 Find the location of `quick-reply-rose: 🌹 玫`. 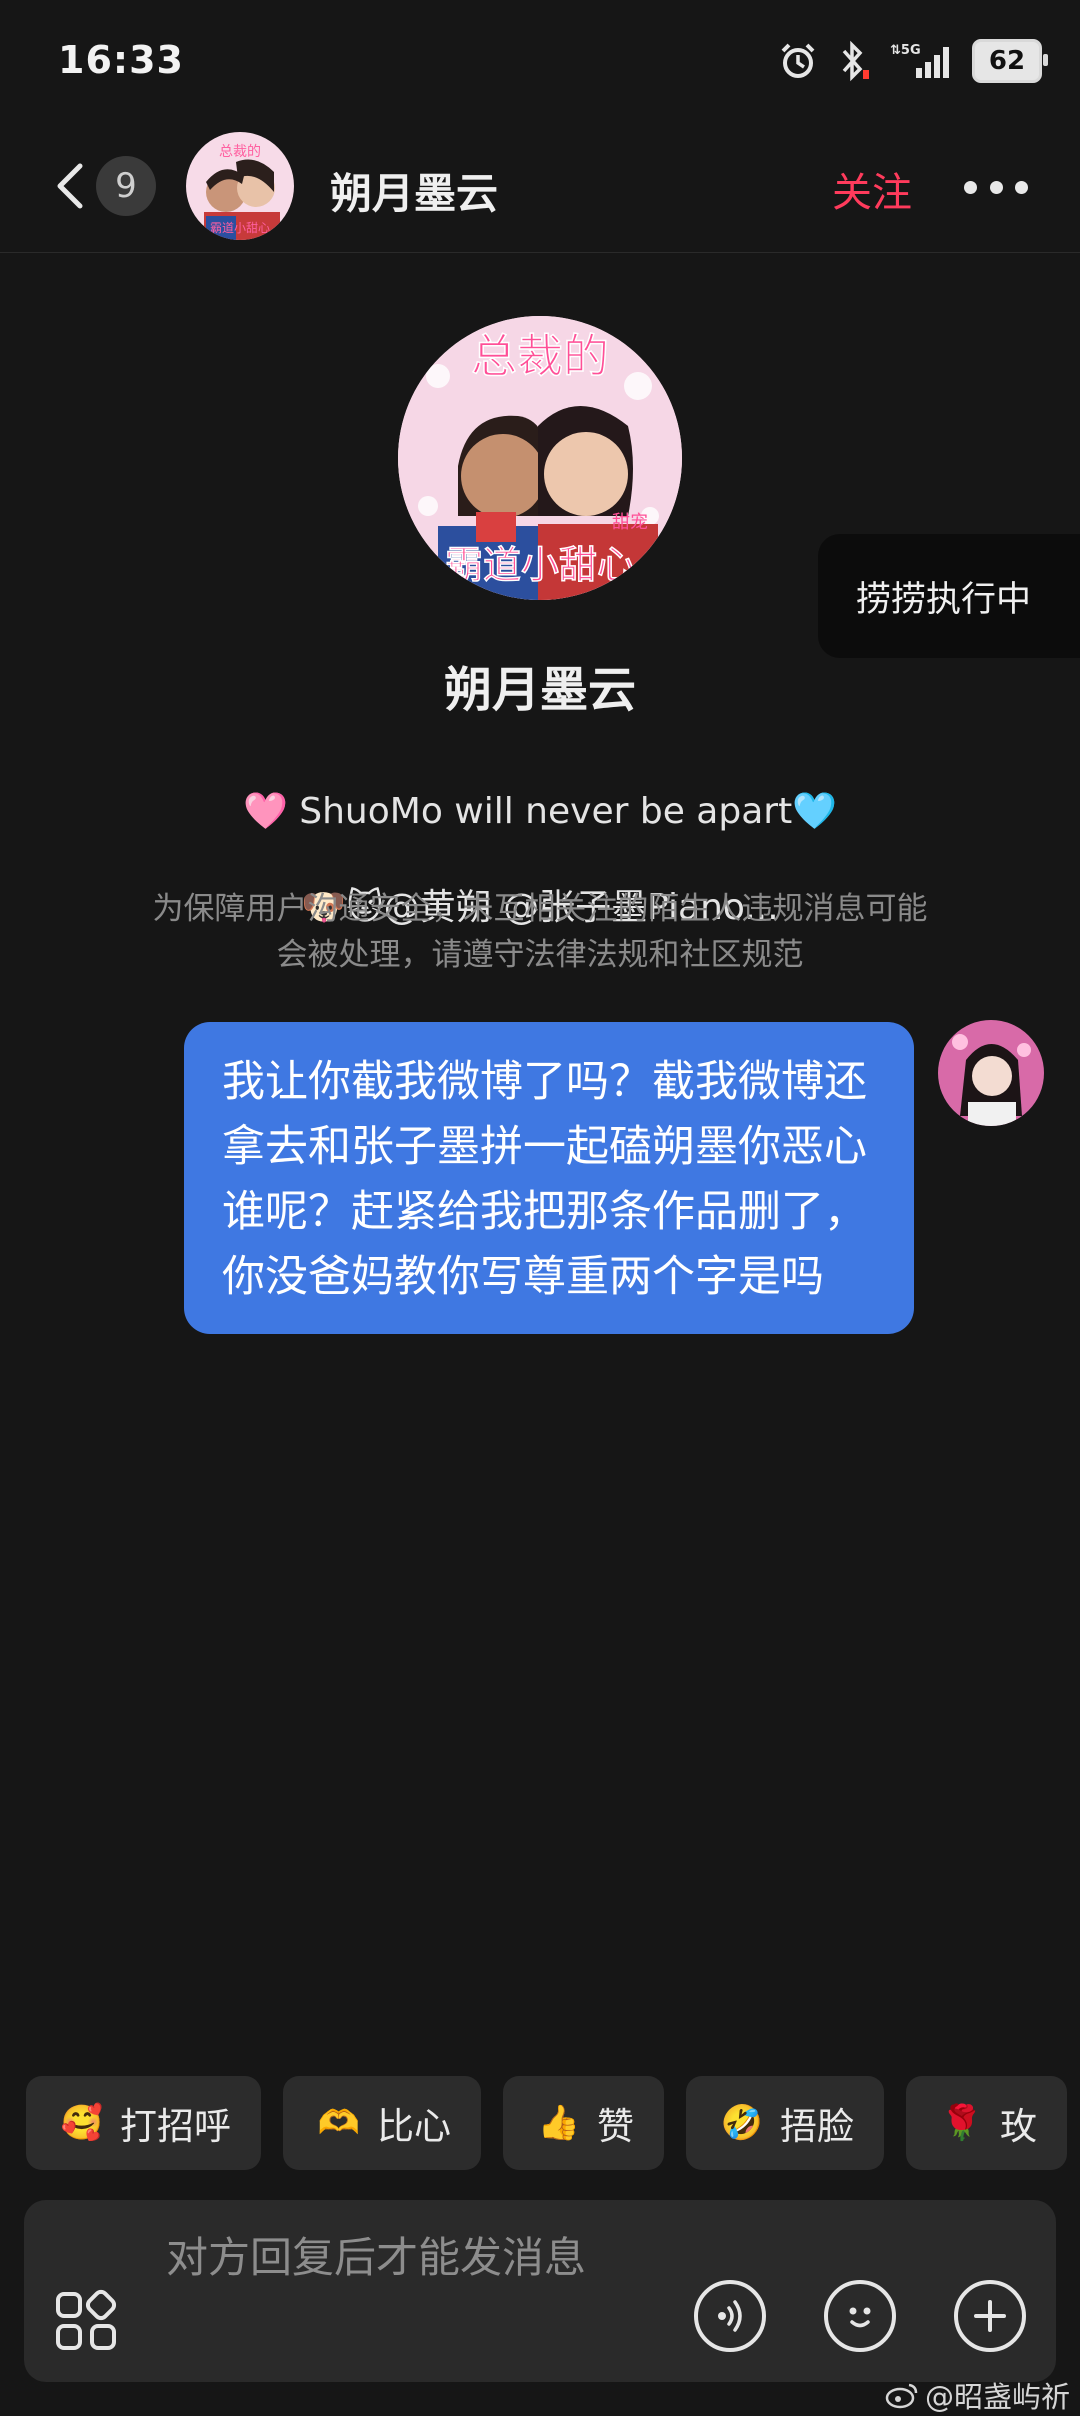

quick-reply-rose: 🌹 玫 is located at coordinates (986, 2123).